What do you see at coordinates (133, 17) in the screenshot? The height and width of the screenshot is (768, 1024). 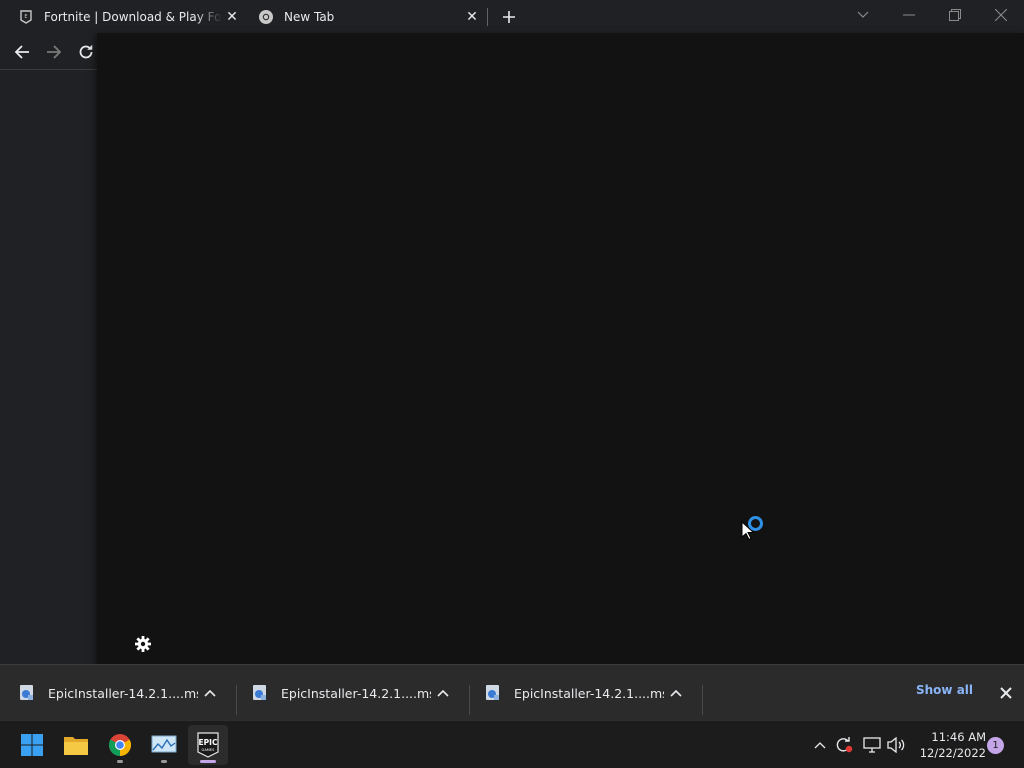 I see `tab-title: Fortnite | Download & Play For Fr` at bounding box center [133, 17].